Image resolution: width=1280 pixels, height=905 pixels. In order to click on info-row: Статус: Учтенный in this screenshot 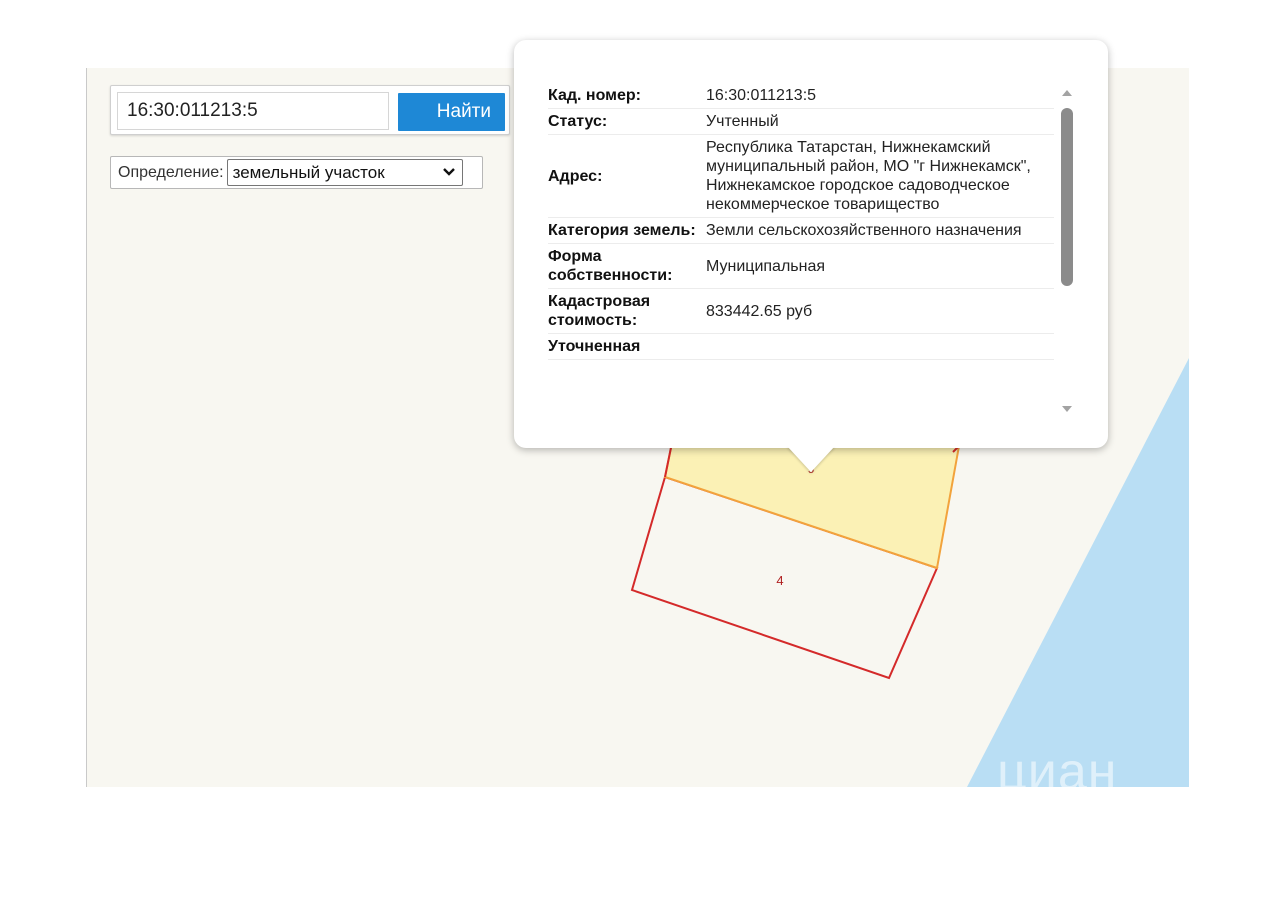, I will do `click(801, 121)`.